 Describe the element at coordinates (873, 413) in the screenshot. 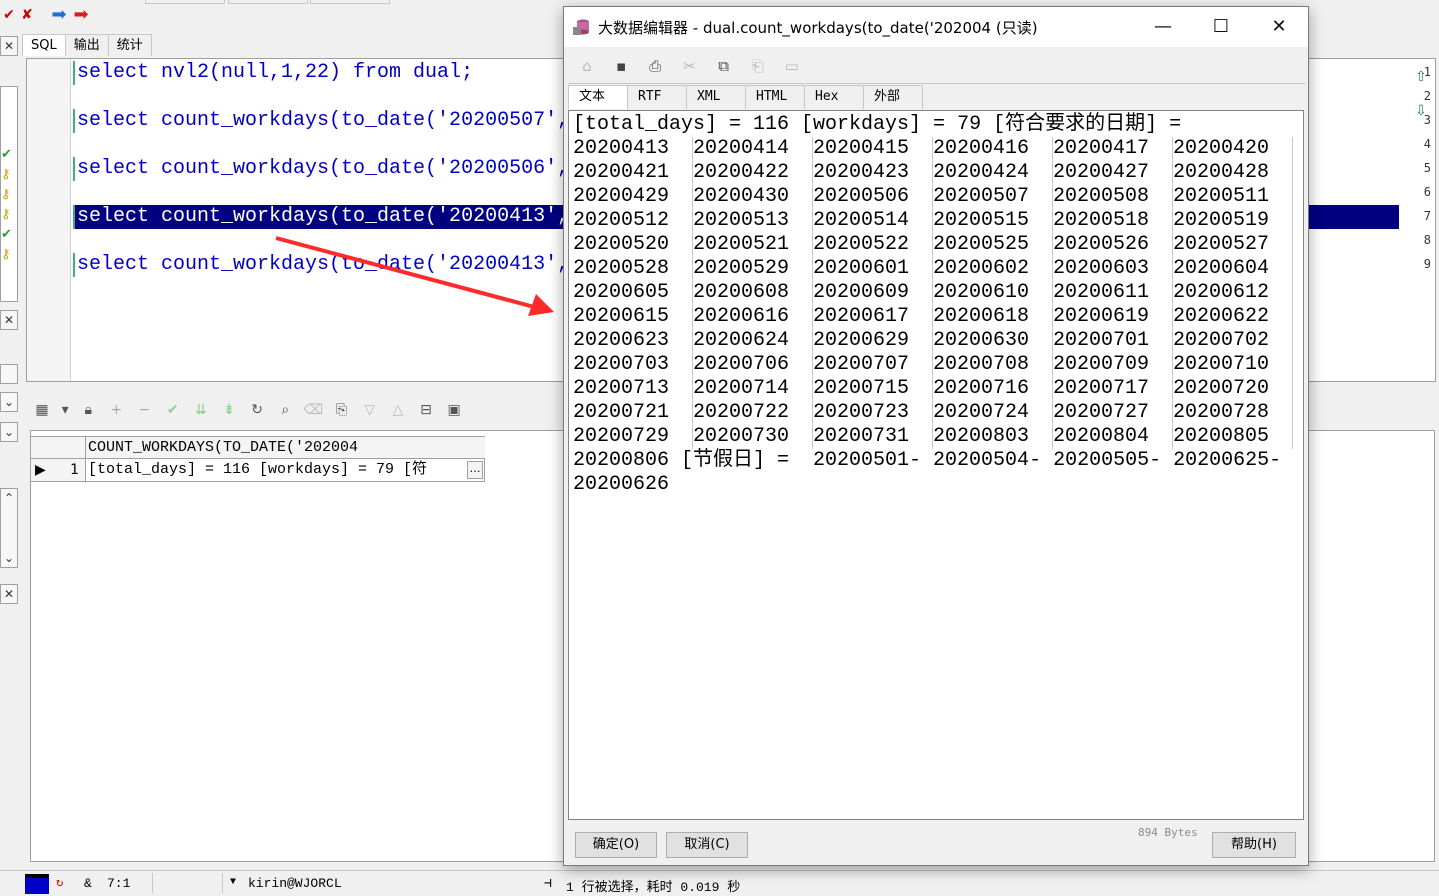

I see `date-cell: 20200723` at that location.